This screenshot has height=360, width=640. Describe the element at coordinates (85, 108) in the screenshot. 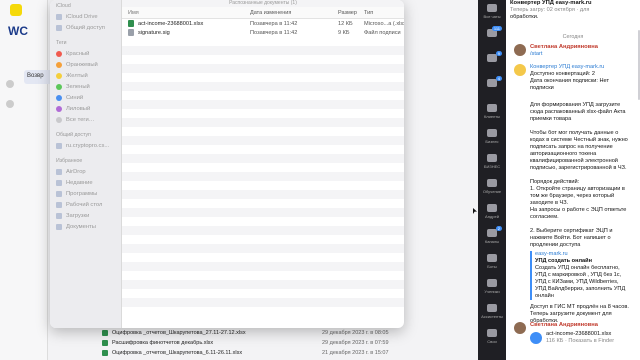

I see `sidebar-tag-item: Лиловый` at that location.